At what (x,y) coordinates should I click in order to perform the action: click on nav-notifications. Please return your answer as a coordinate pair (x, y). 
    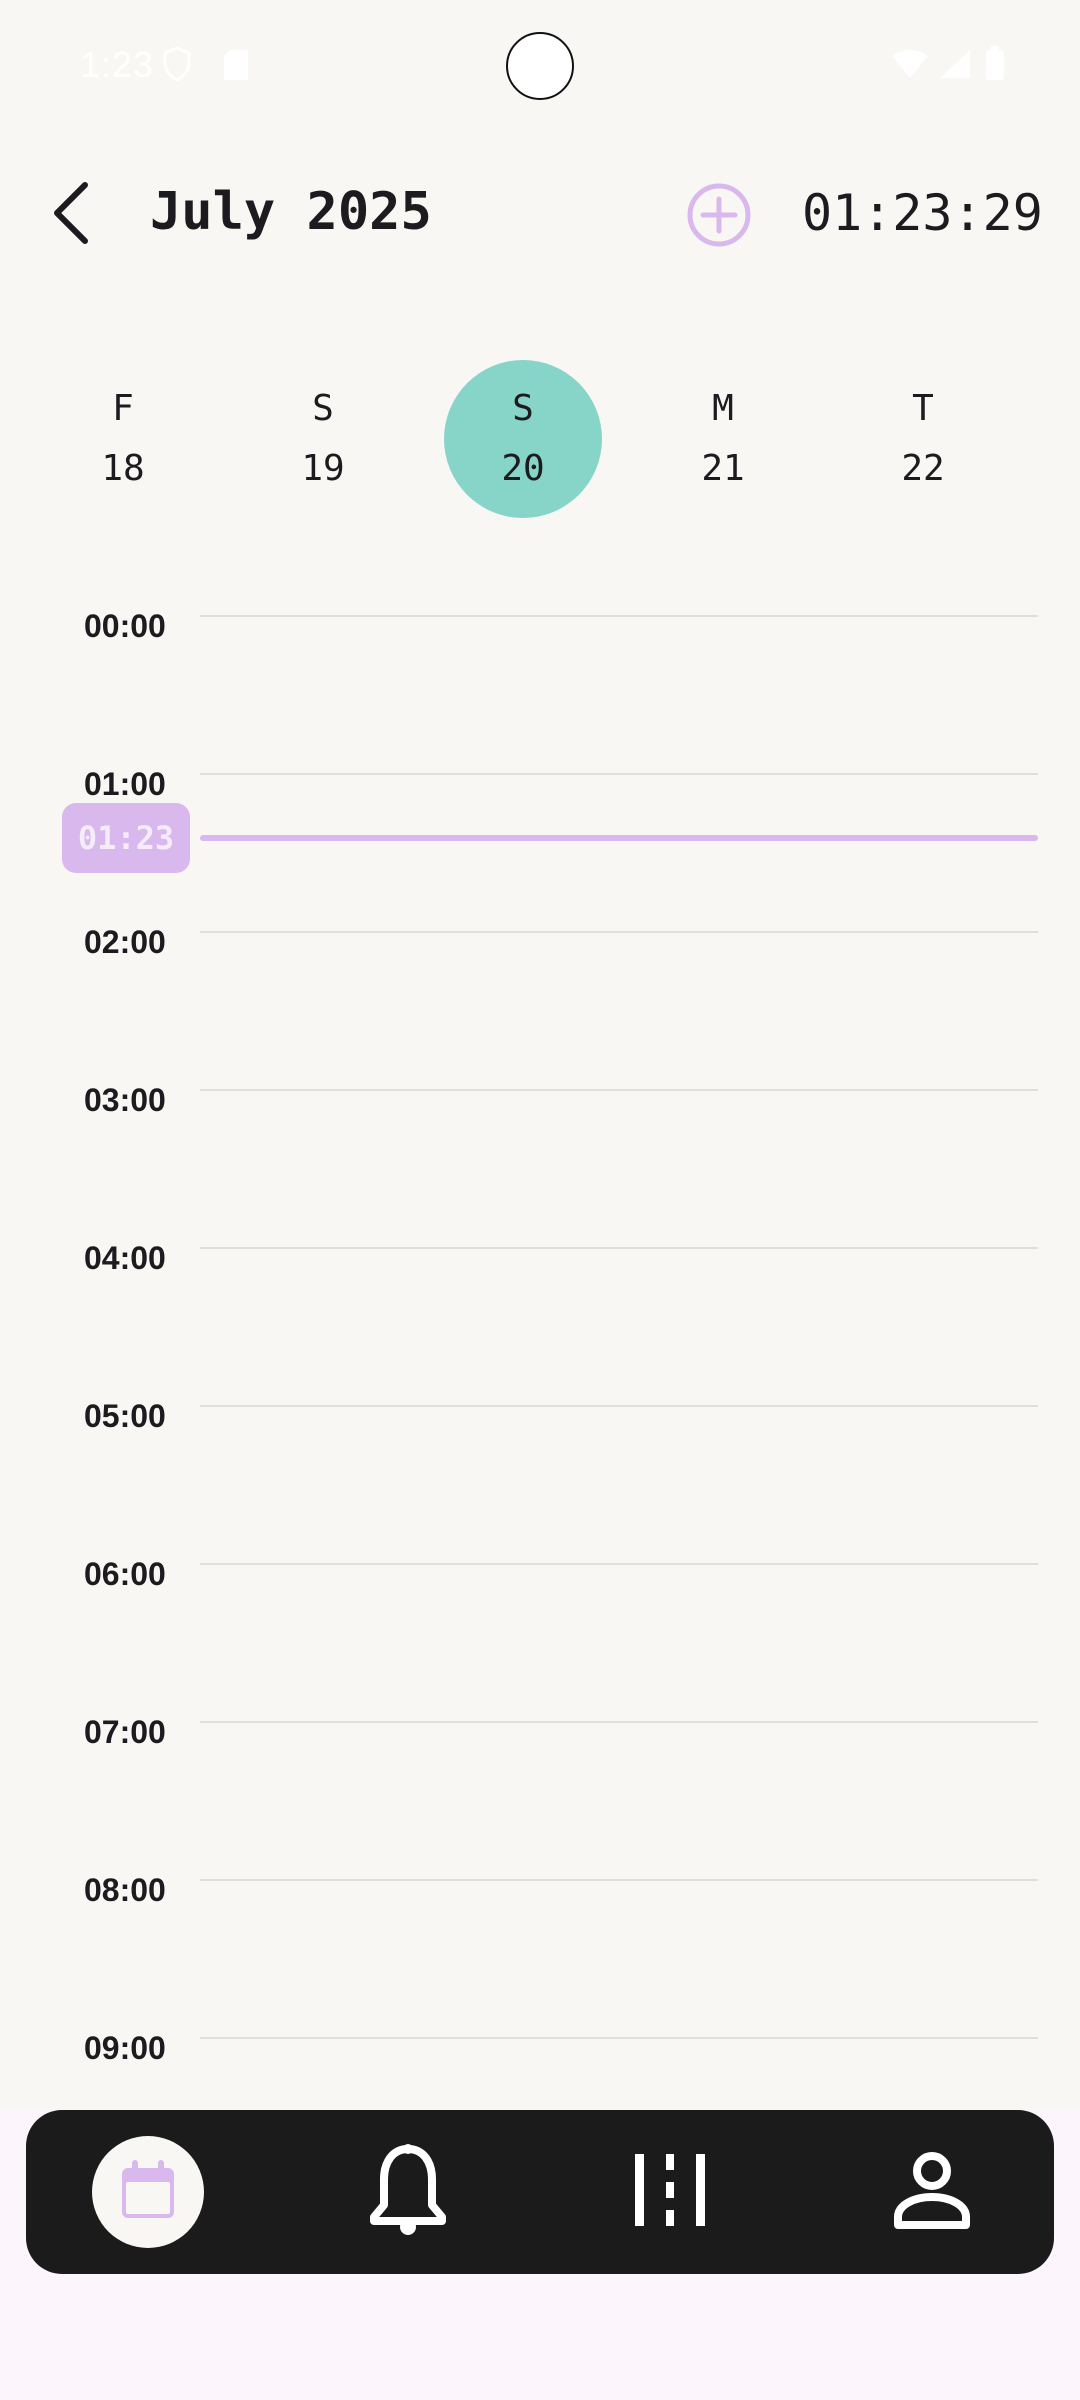
    Looking at the image, I should click on (408, 2192).